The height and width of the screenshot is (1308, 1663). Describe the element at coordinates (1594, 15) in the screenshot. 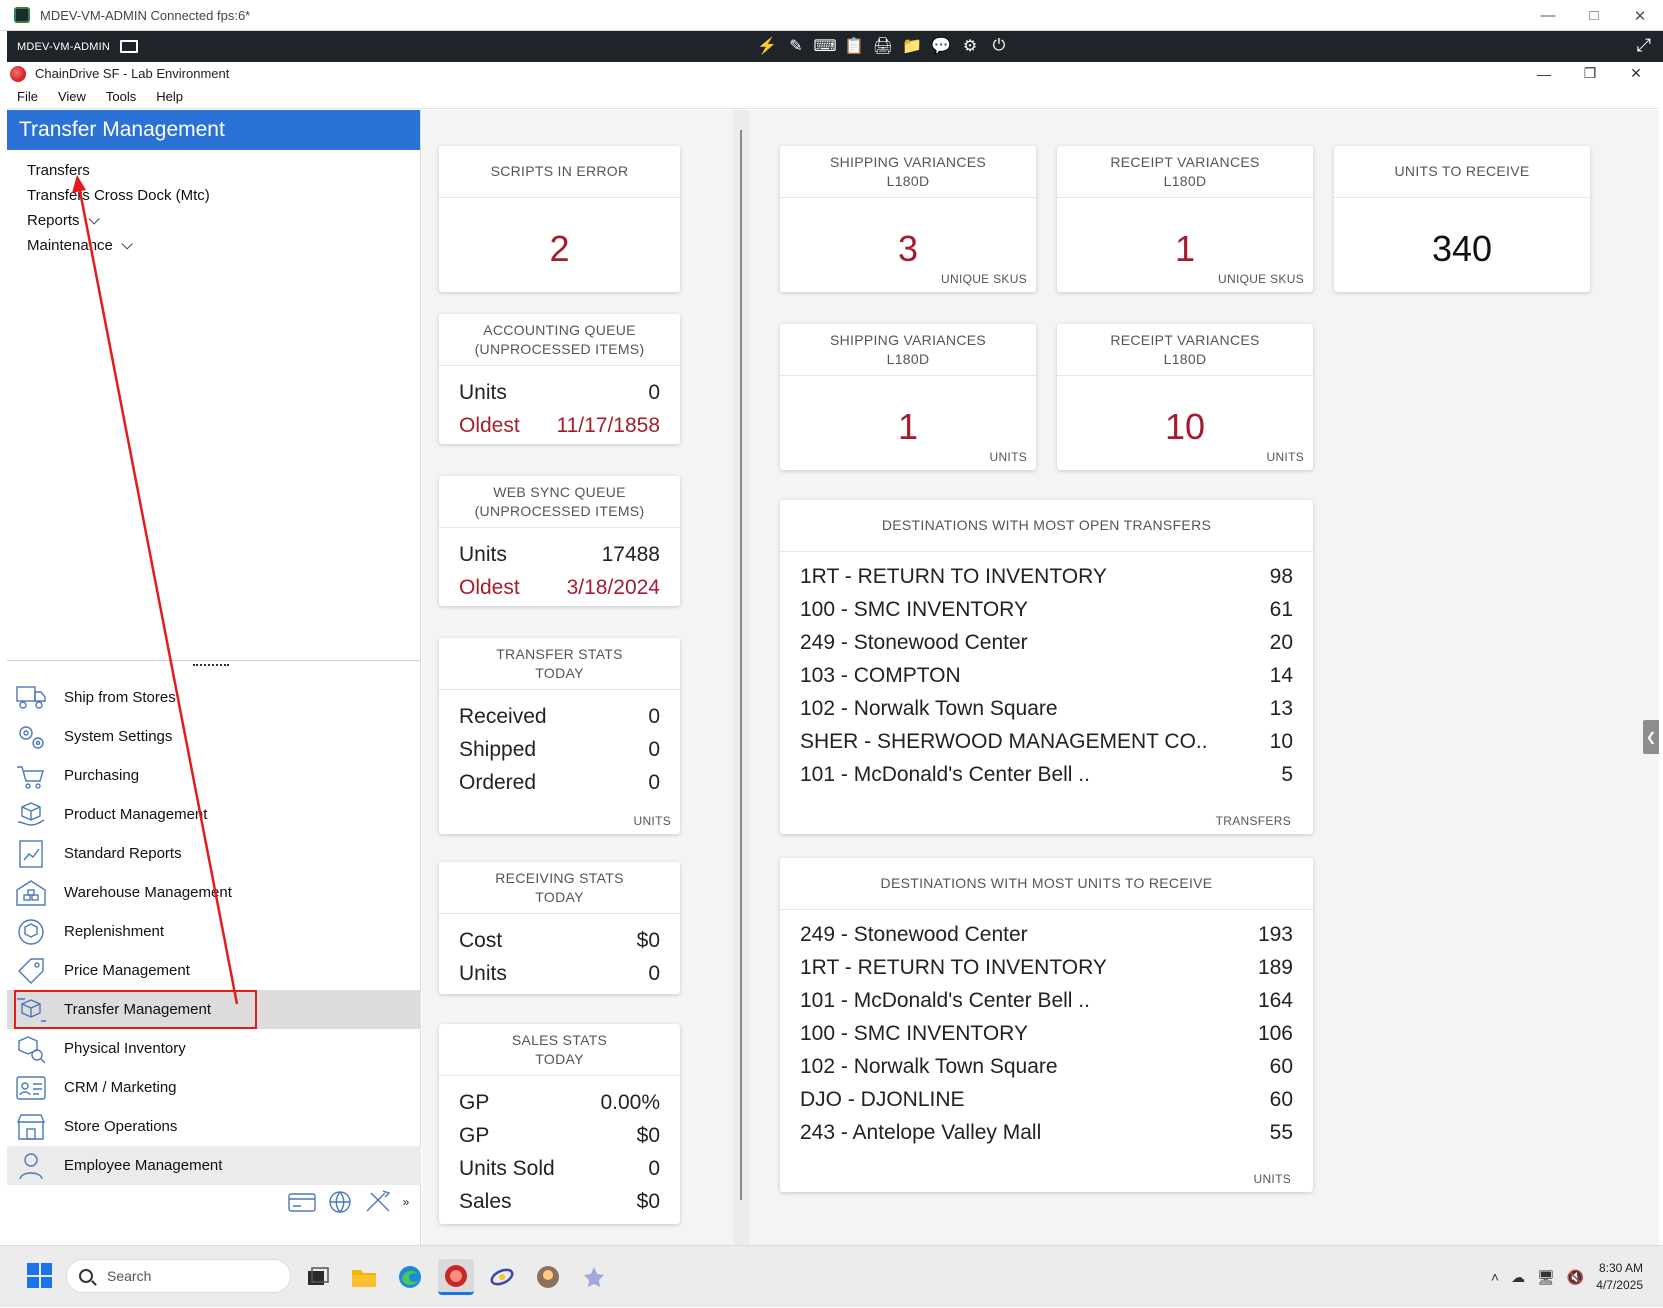

I see `maximize-button: □` at that location.